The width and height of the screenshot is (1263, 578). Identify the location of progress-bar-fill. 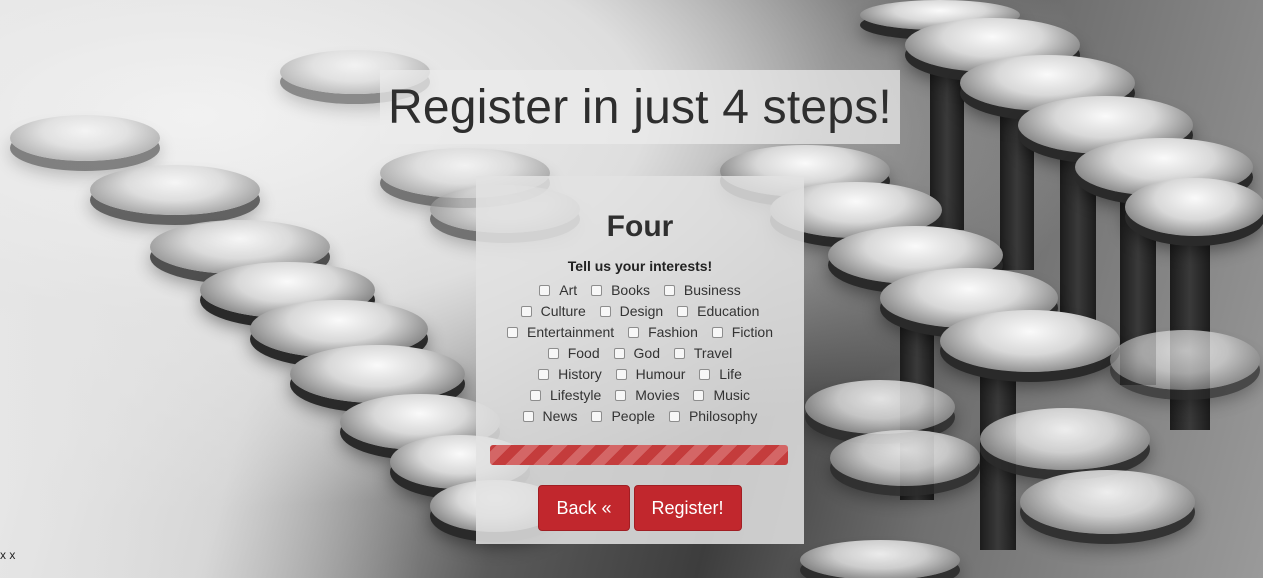
(639, 455).